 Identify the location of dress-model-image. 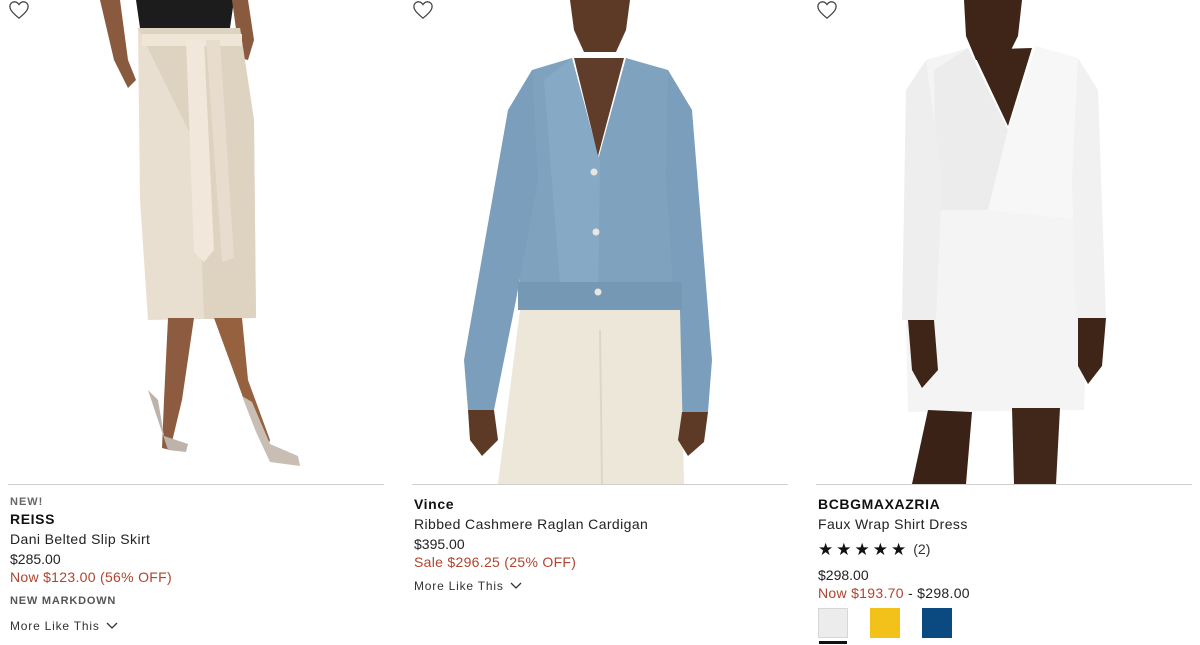
(1004, 242).